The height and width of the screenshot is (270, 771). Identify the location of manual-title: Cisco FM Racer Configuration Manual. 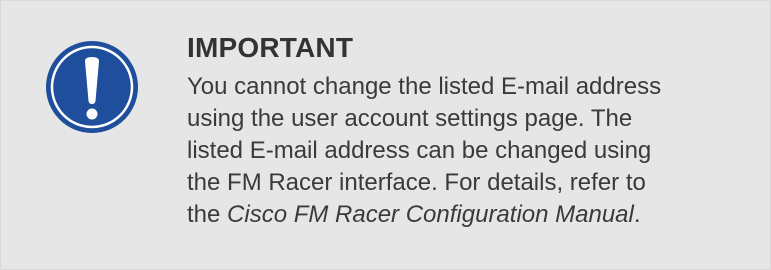
(430, 214).